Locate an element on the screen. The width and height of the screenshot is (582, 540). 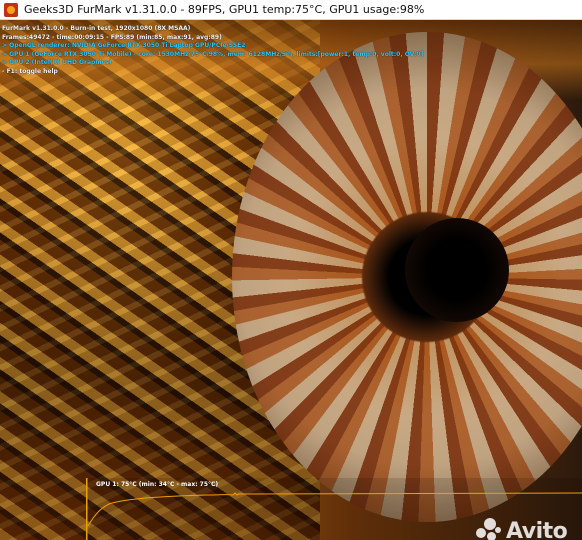
avito-dots-icon is located at coordinates (489, 529).